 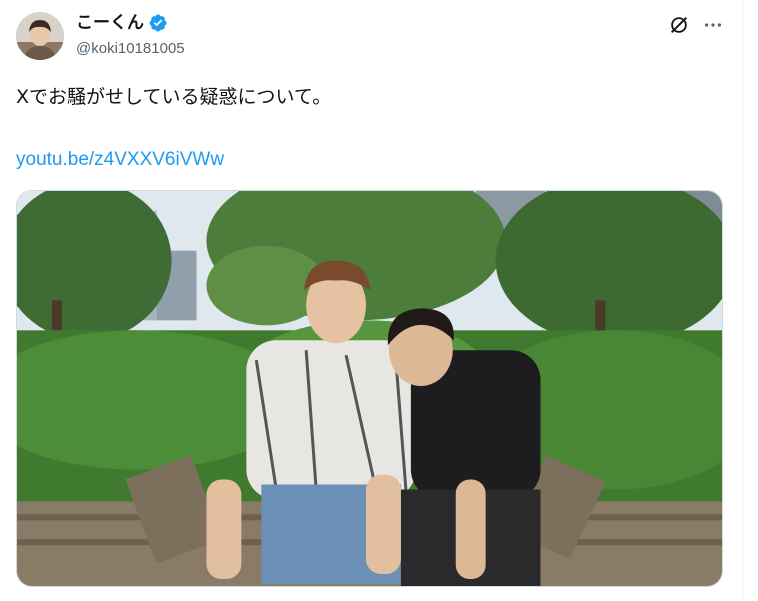 What do you see at coordinates (110, 23) in the screenshot?
I see `display-name: こーくん` at bounding box center [110, 23].